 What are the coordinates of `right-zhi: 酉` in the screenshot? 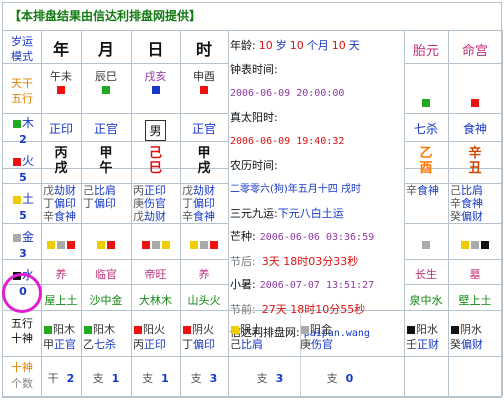 It's located at (426, 168).